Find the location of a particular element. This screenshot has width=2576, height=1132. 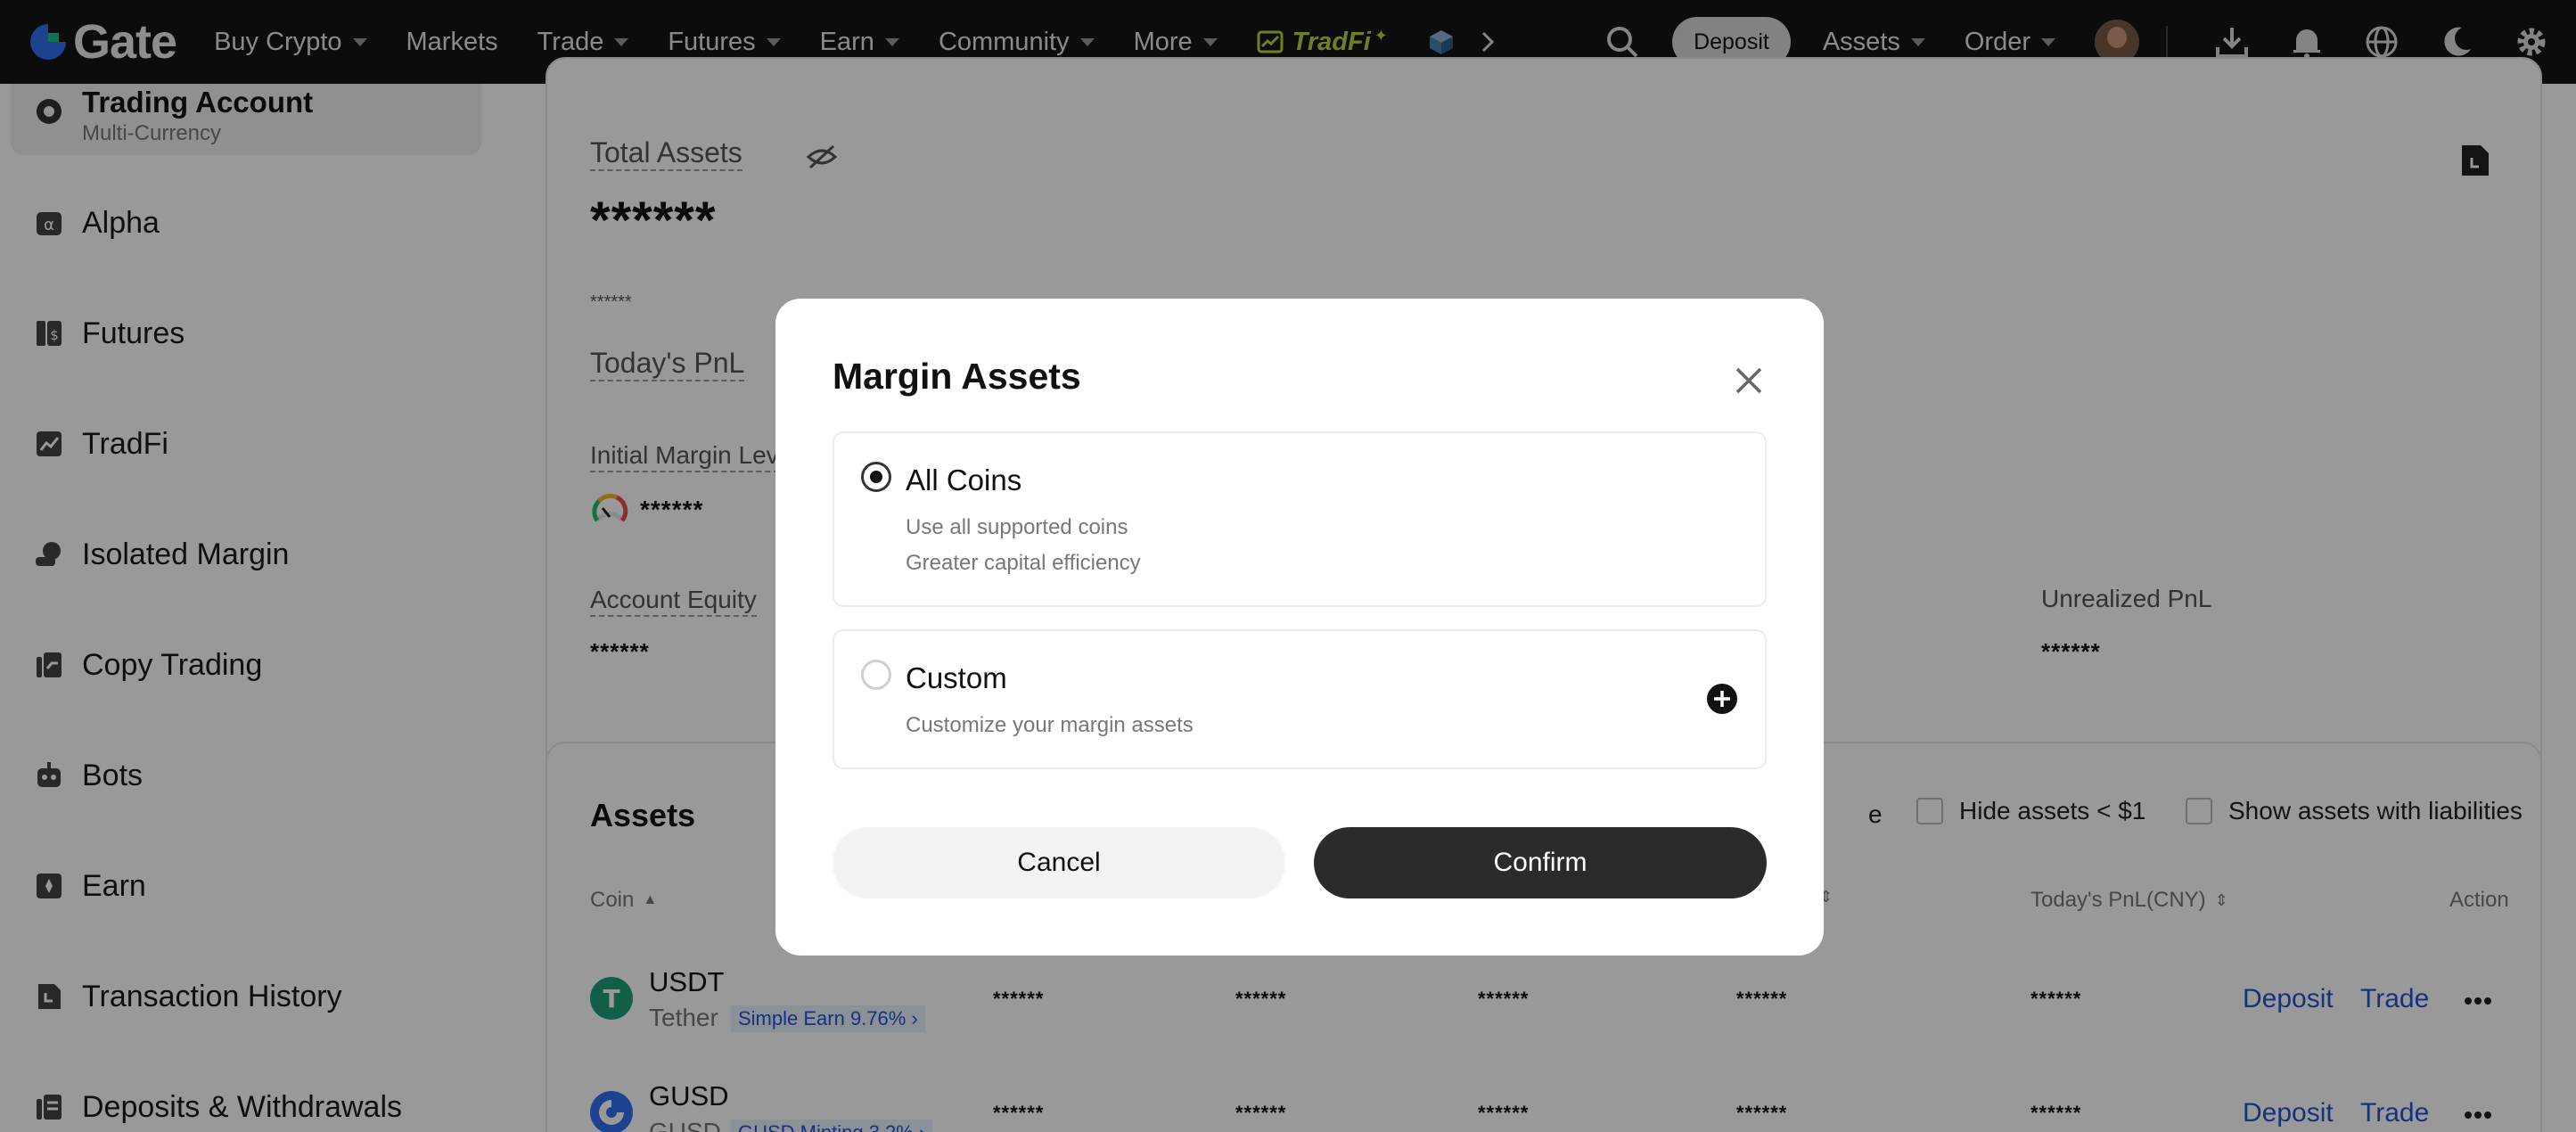

radio-dot is located at coordinates (876, 477).